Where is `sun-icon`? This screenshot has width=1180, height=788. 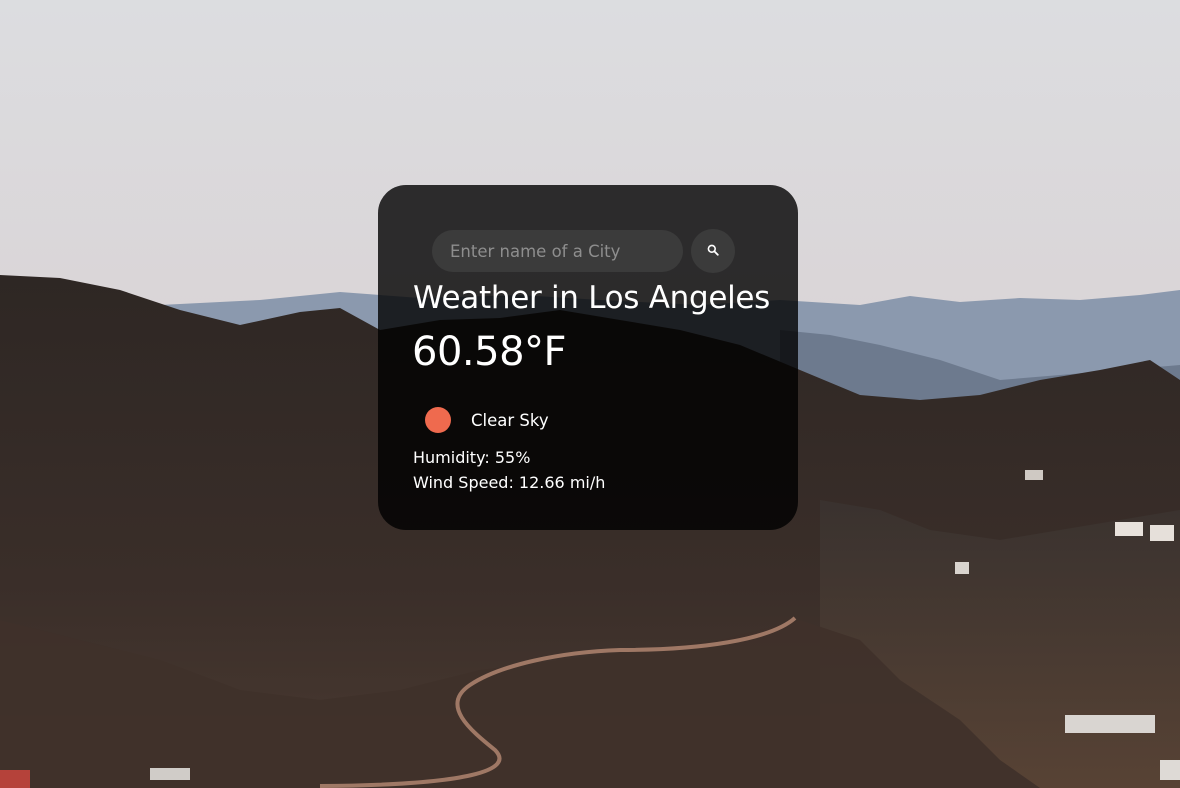 sun-icon is located at coordinates (438, 420).